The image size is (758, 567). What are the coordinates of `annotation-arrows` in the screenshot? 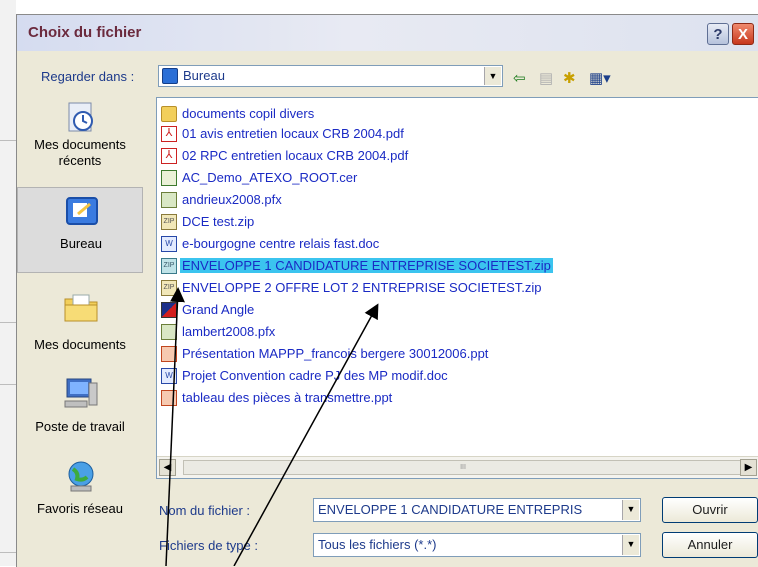 It's located at (272, 426).